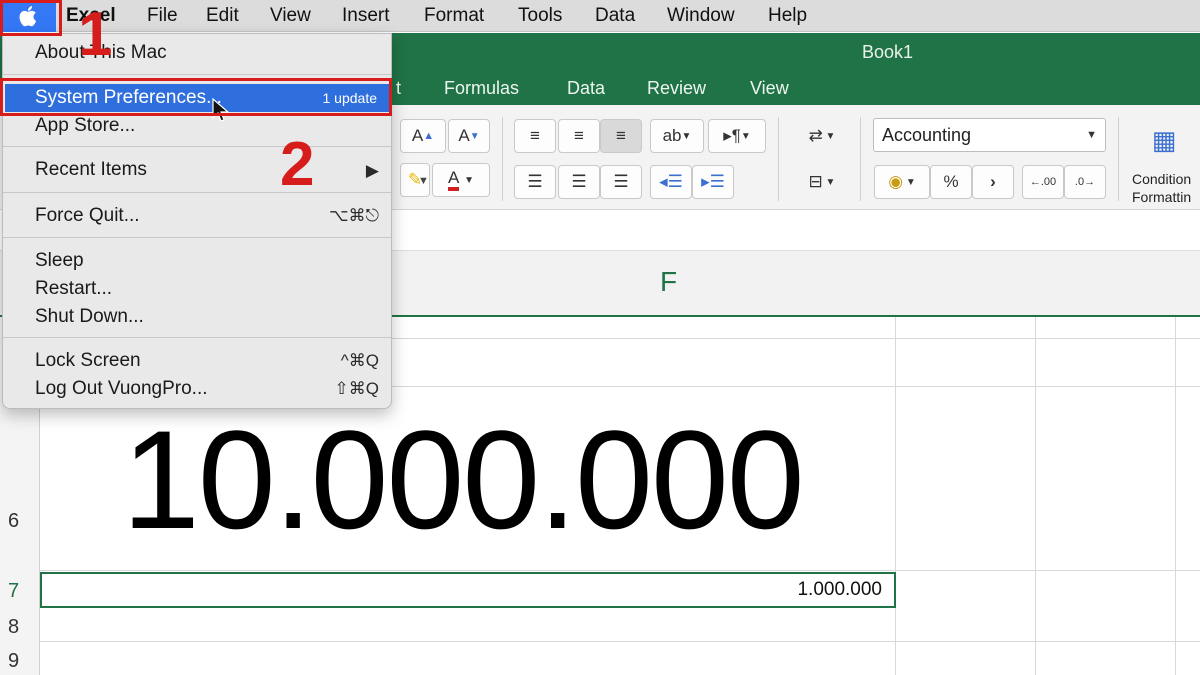 This screenshot has width=1200, height=675. I want to click on annotation-box-apple-menu, so click(31, 18).